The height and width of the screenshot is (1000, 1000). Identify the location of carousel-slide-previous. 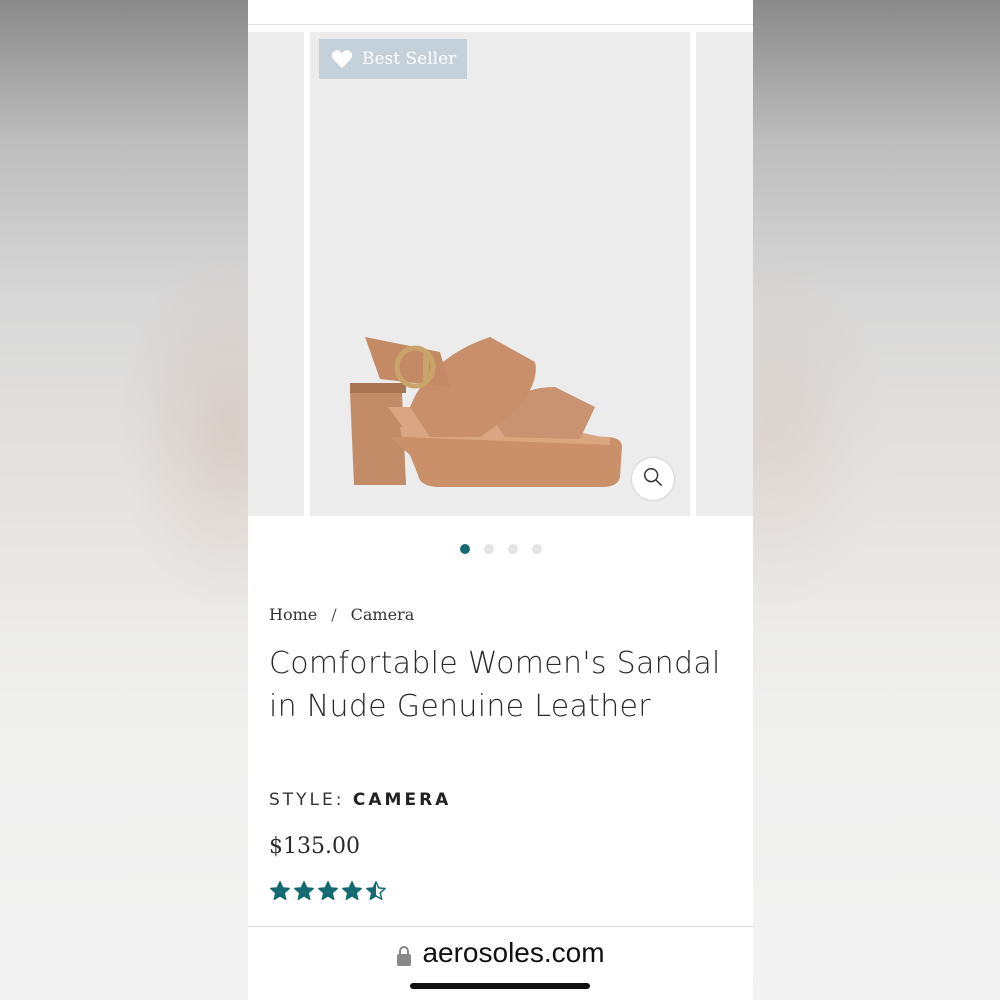
(276, 274).